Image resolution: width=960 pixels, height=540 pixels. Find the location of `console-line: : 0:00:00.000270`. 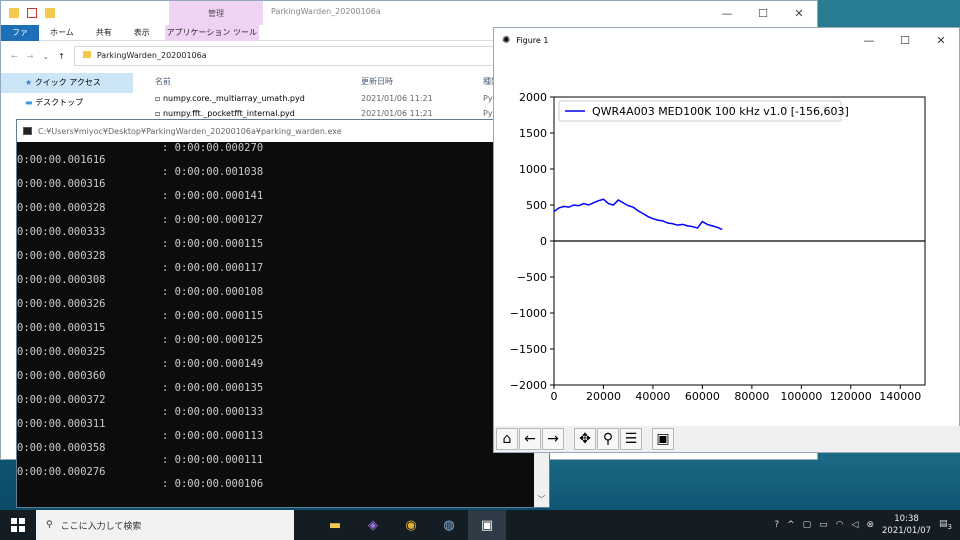

console-line: : 0:00:00.000270 is located at coordinates (213, 148).